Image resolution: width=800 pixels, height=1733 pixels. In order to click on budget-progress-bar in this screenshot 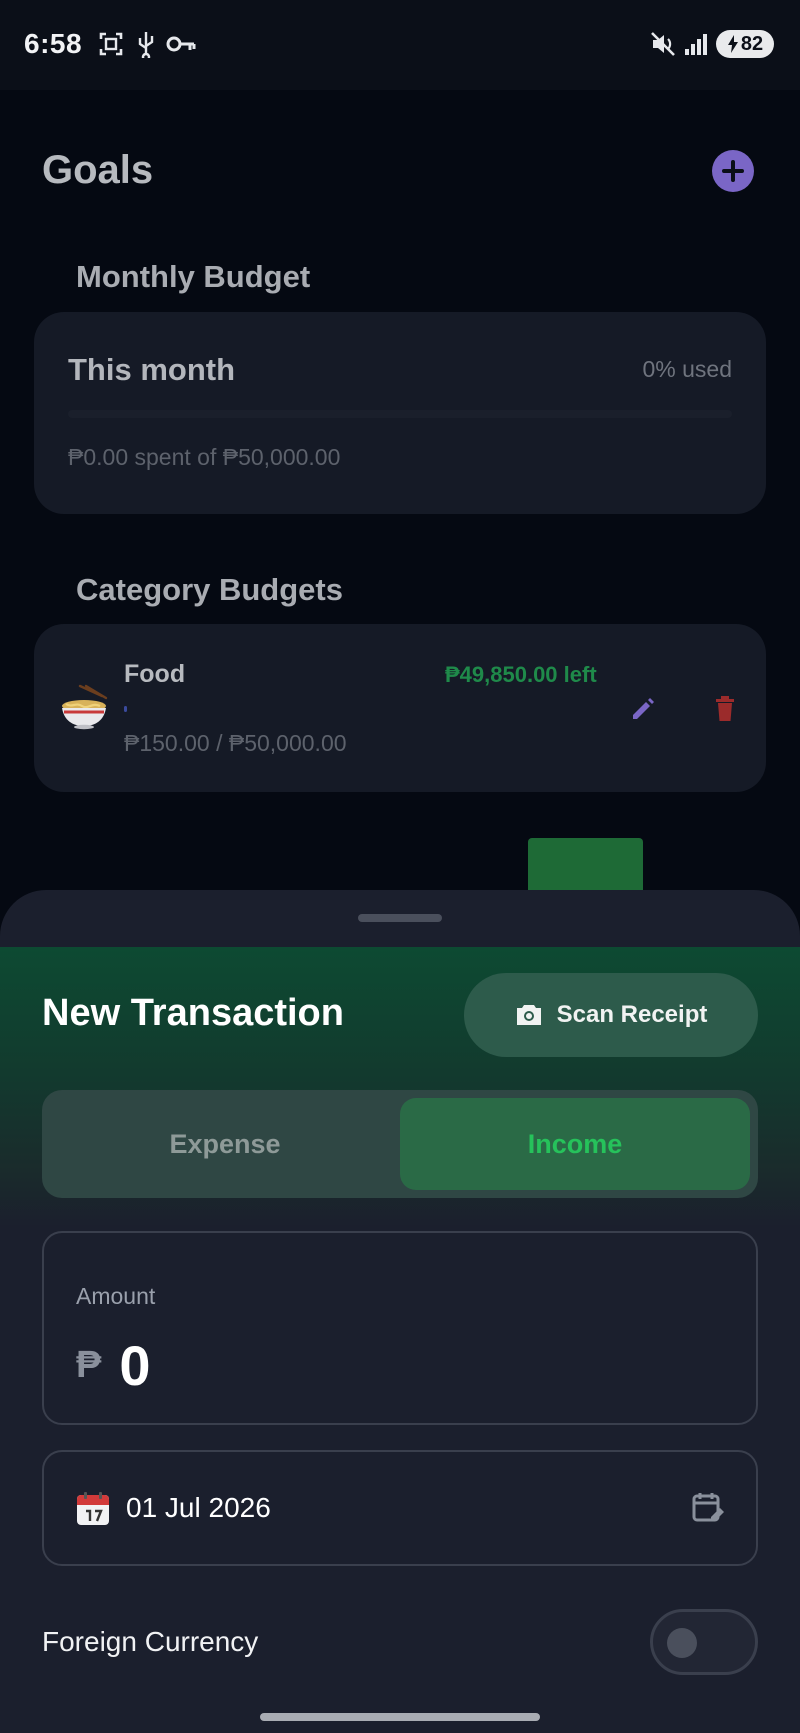, I will do `click(400, 414)`.